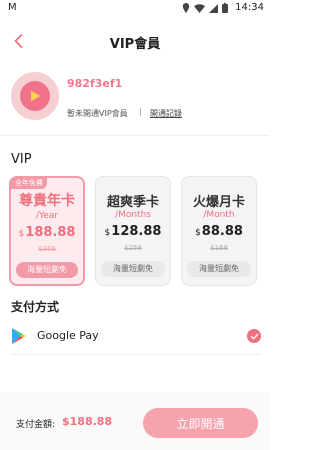  Describe the element at coordinates (95, 83) in the screenshot. I see `username: 982f3ef1` at that location.